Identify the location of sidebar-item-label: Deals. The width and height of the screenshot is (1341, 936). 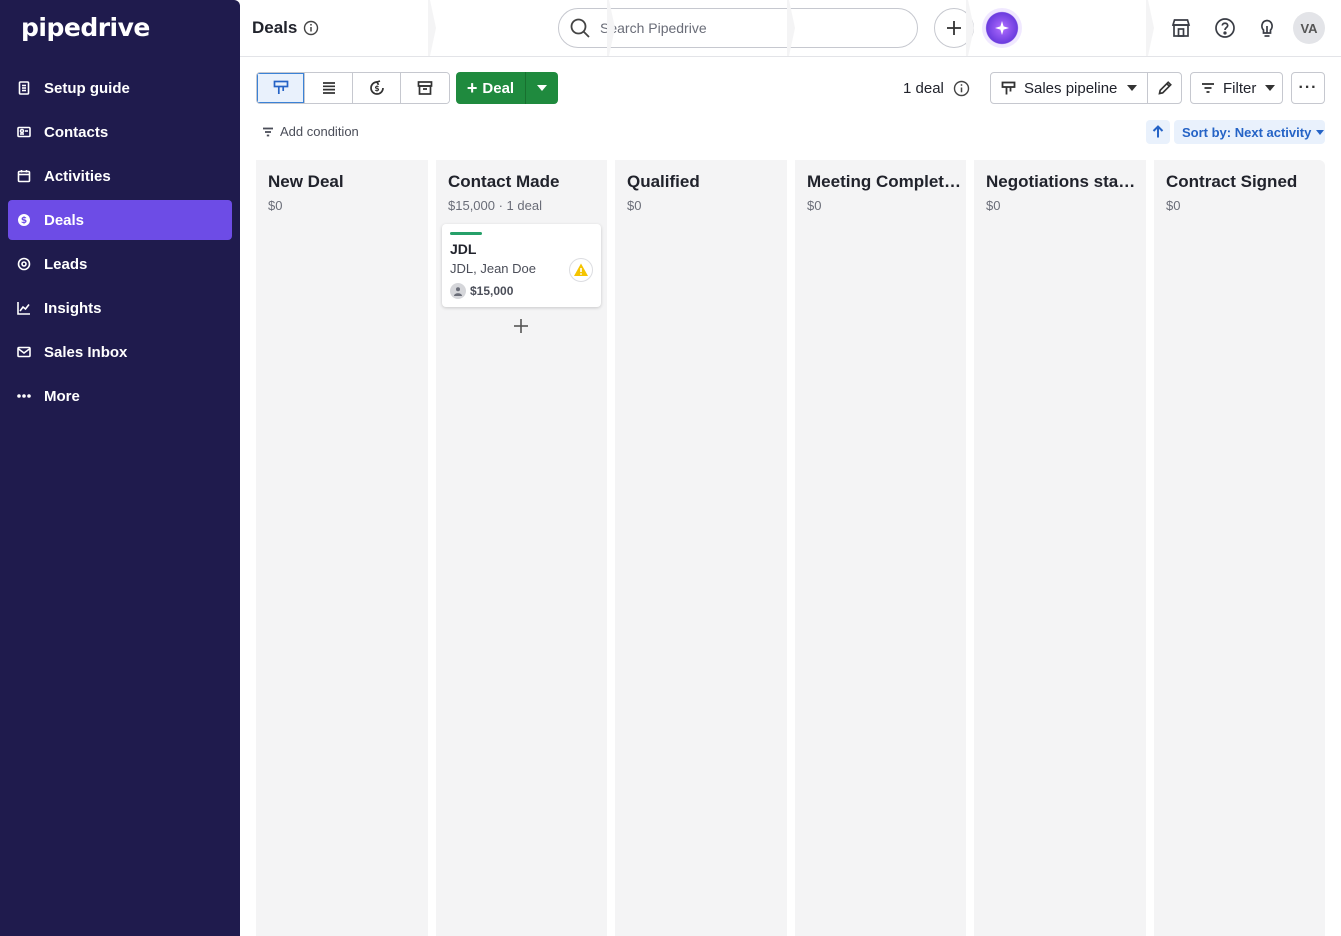
(64, 220).